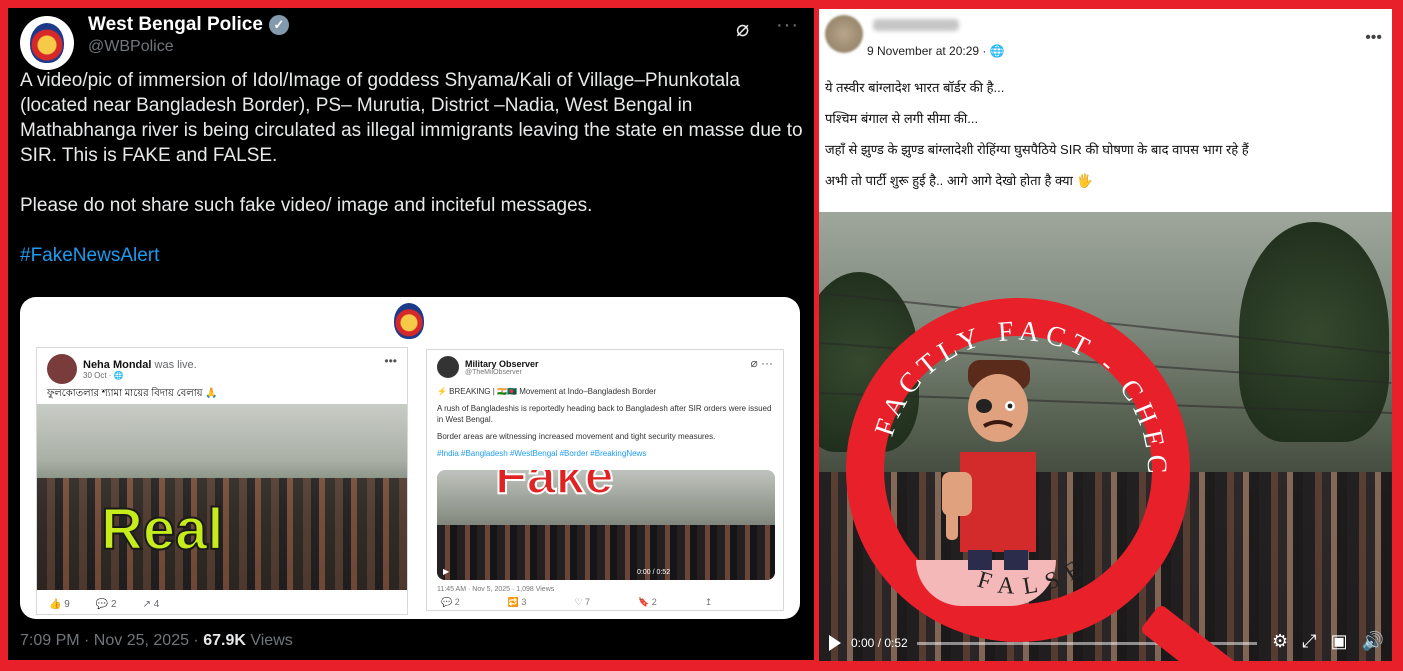 This screenshot has height=671, width=1403. I want to click on more-options-icon: ···, so click(787, 25).